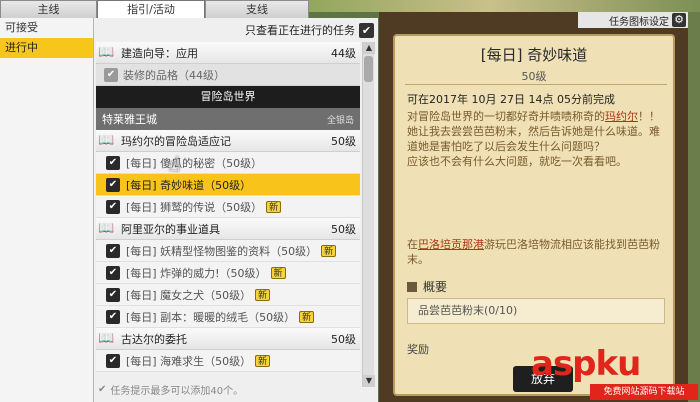 The height and width of the screenshot is (402, 700). What do you see at coordinates (151, 9) in the screenshot?
I see `tab-guide-event: 指引/活动` at bounding box center [151, 9].